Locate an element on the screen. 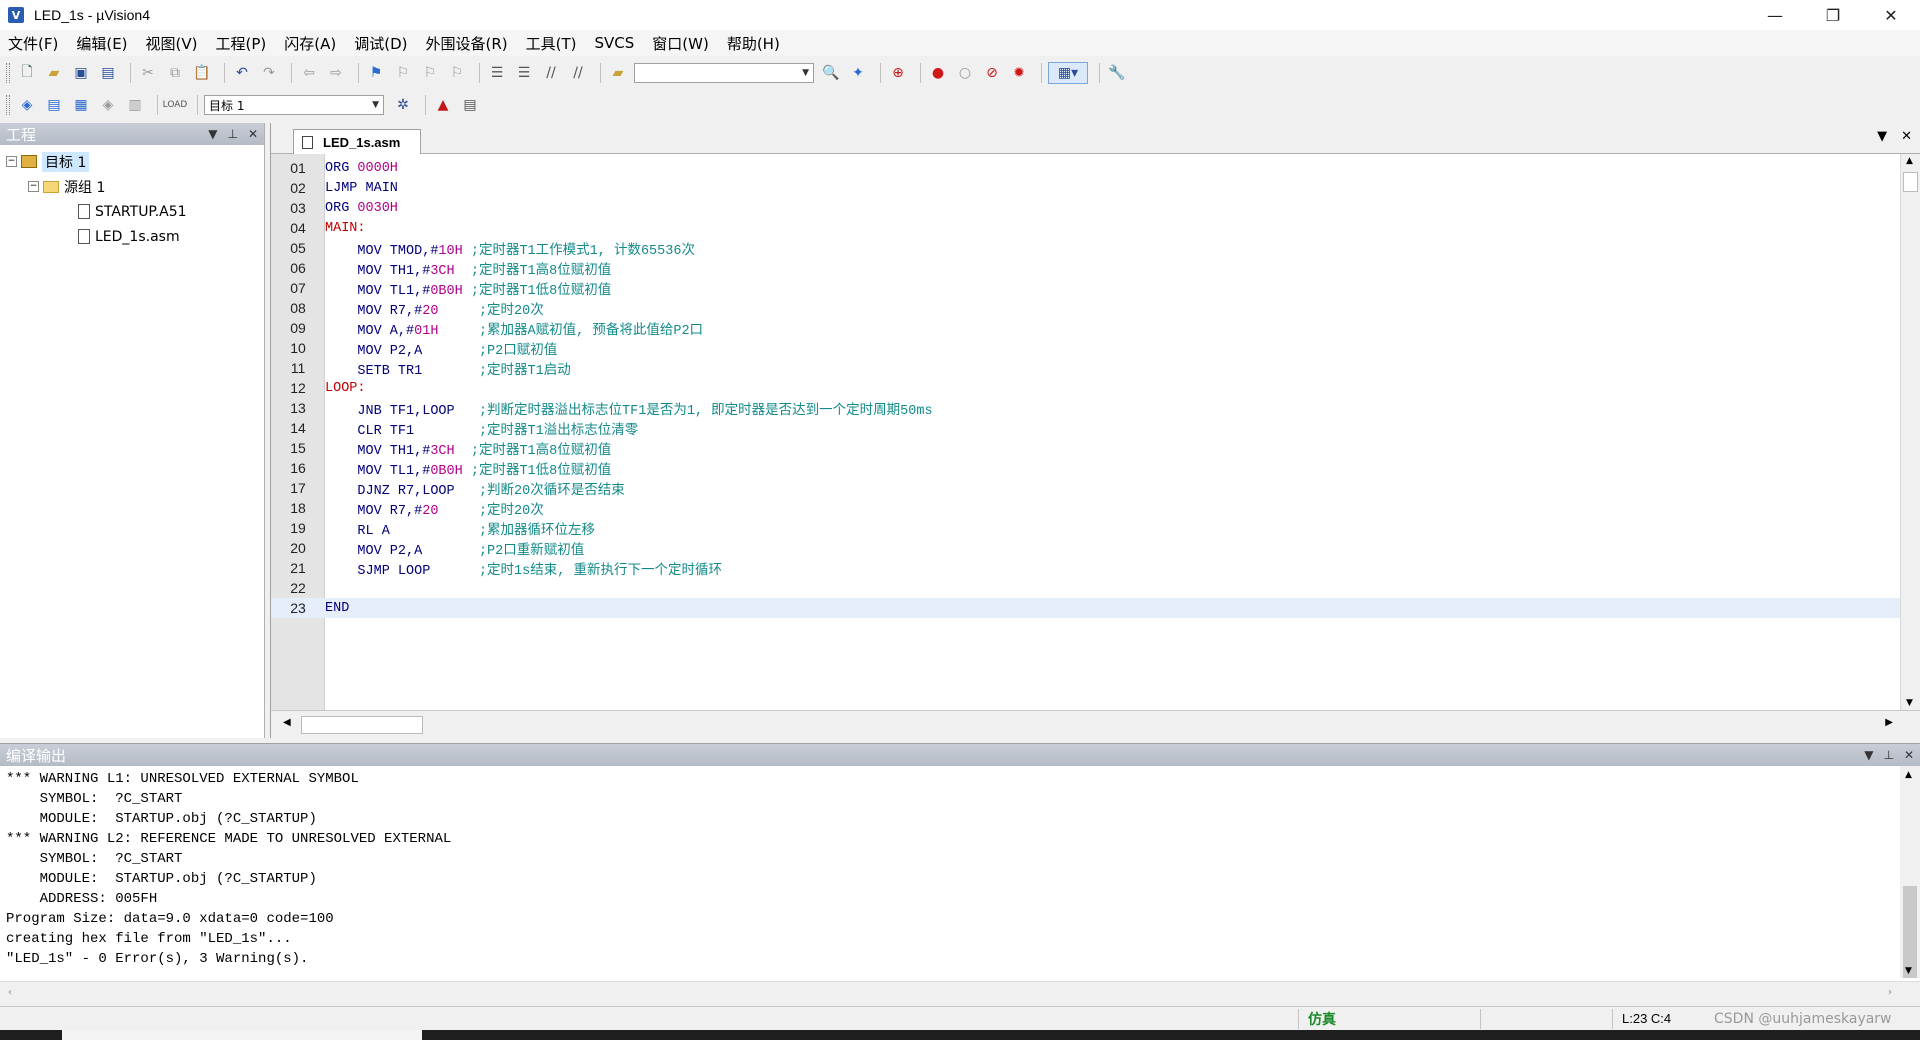 The width and height of the screenshot is (1920, 1040). download-icon: LOAD is located at coordinates (175, 105).